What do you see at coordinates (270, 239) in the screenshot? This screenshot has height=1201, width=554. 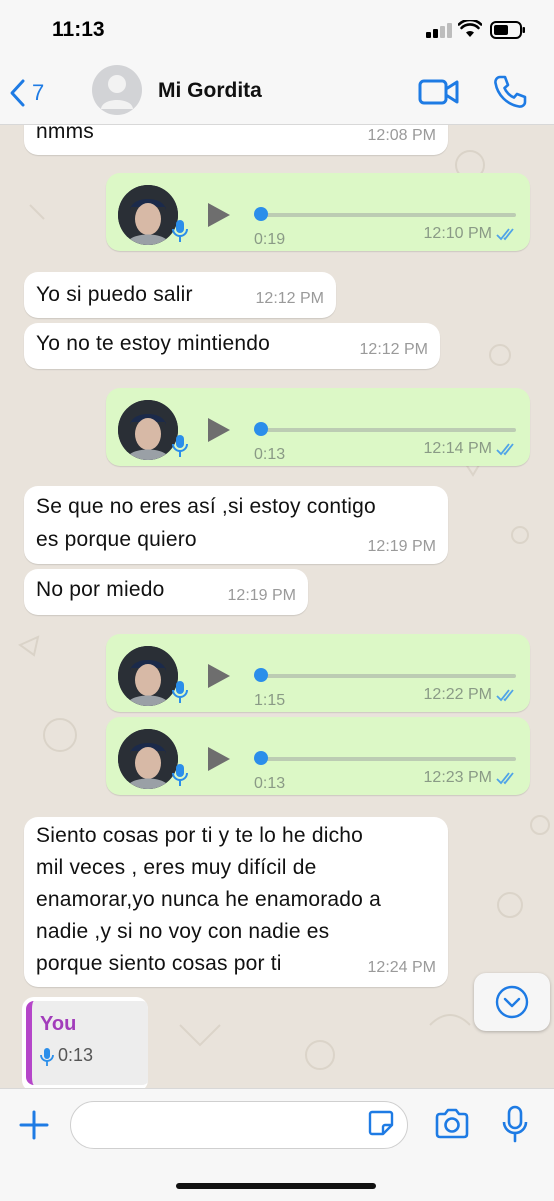 I see `voice-duration: 0:19` at bounding box center [270, 239].